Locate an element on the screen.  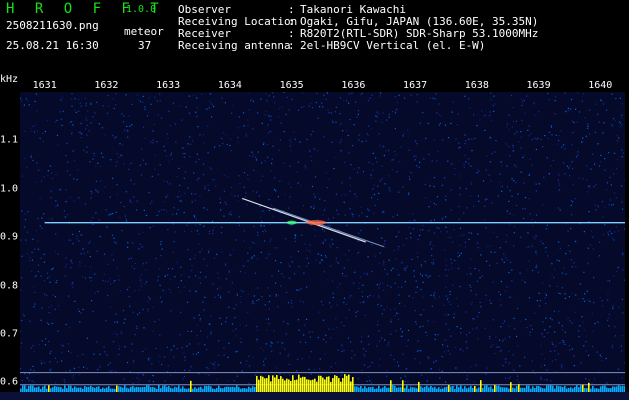
meteor-count: 37 is located at coordinates (145, 45).